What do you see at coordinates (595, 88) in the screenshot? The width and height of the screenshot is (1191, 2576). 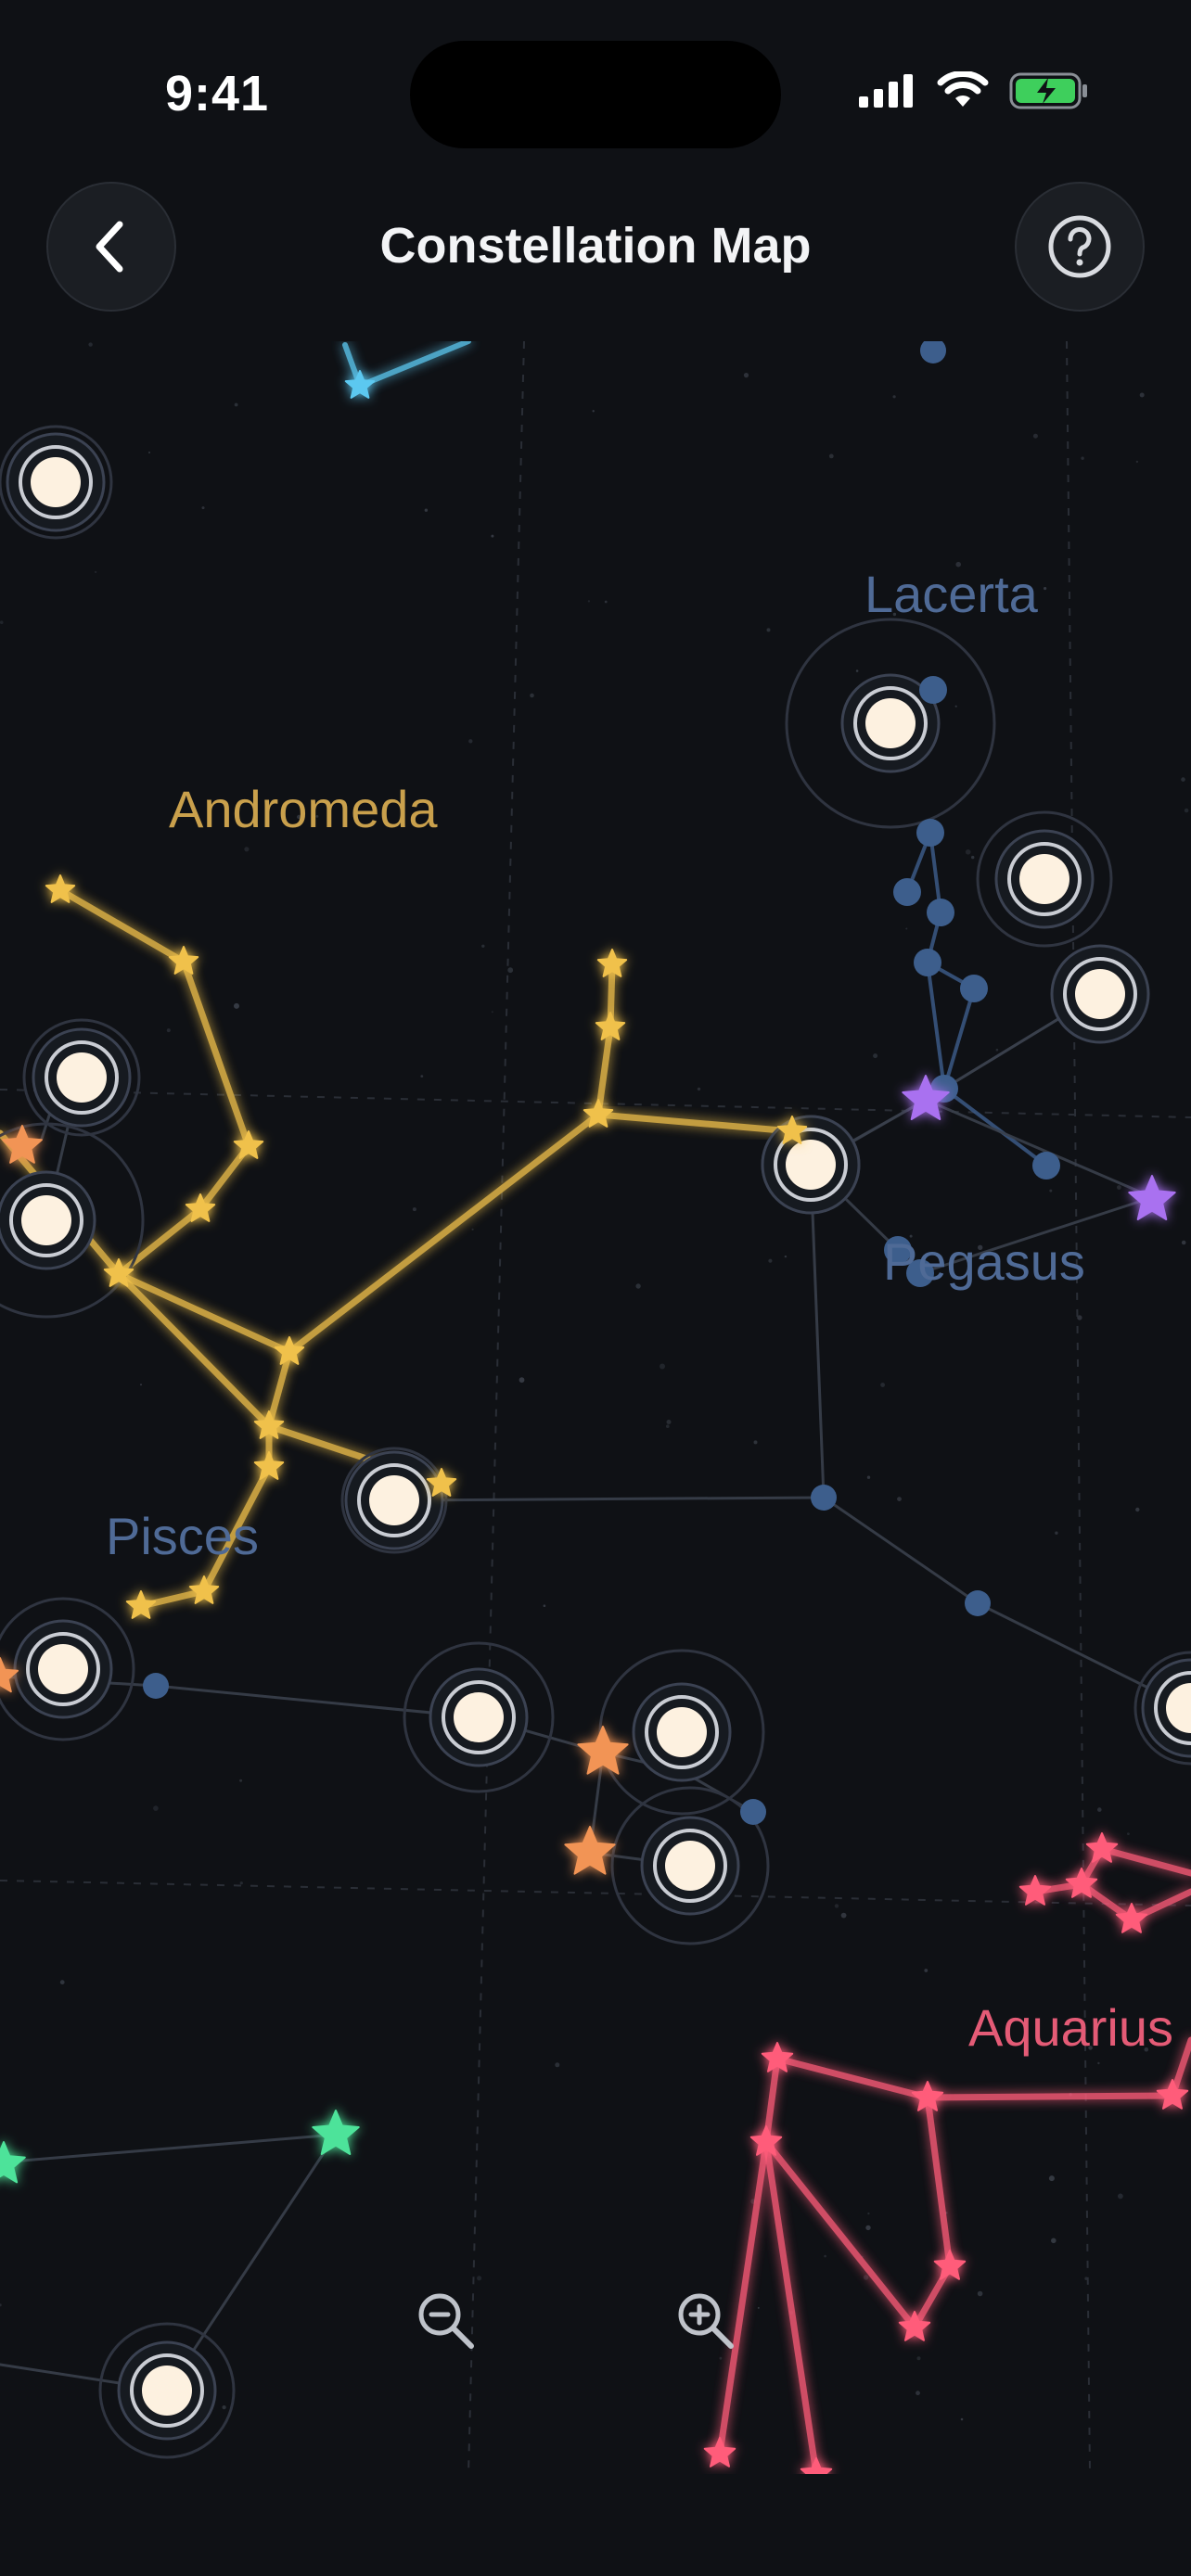 I see `status-bar: 9:41` at bounding box center [595, 88].